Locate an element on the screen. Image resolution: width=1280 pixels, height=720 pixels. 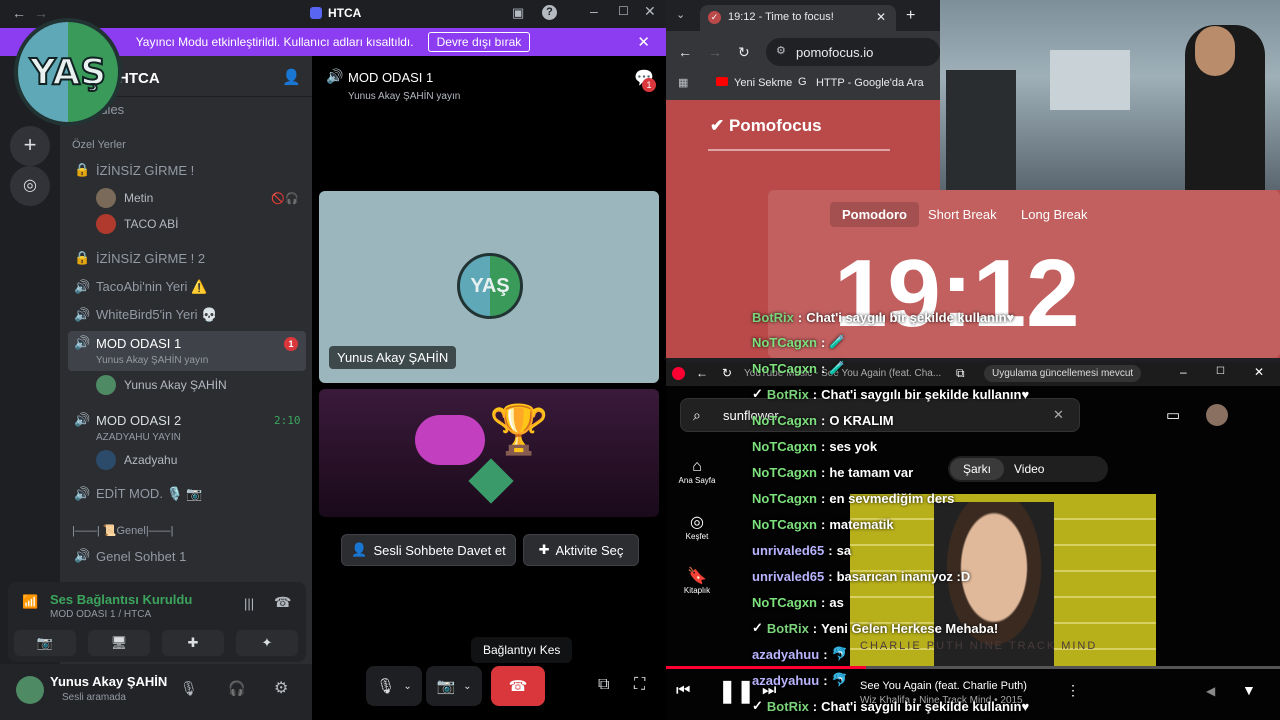
disconnect-button: ☎ is located at coordinates (518, 686).